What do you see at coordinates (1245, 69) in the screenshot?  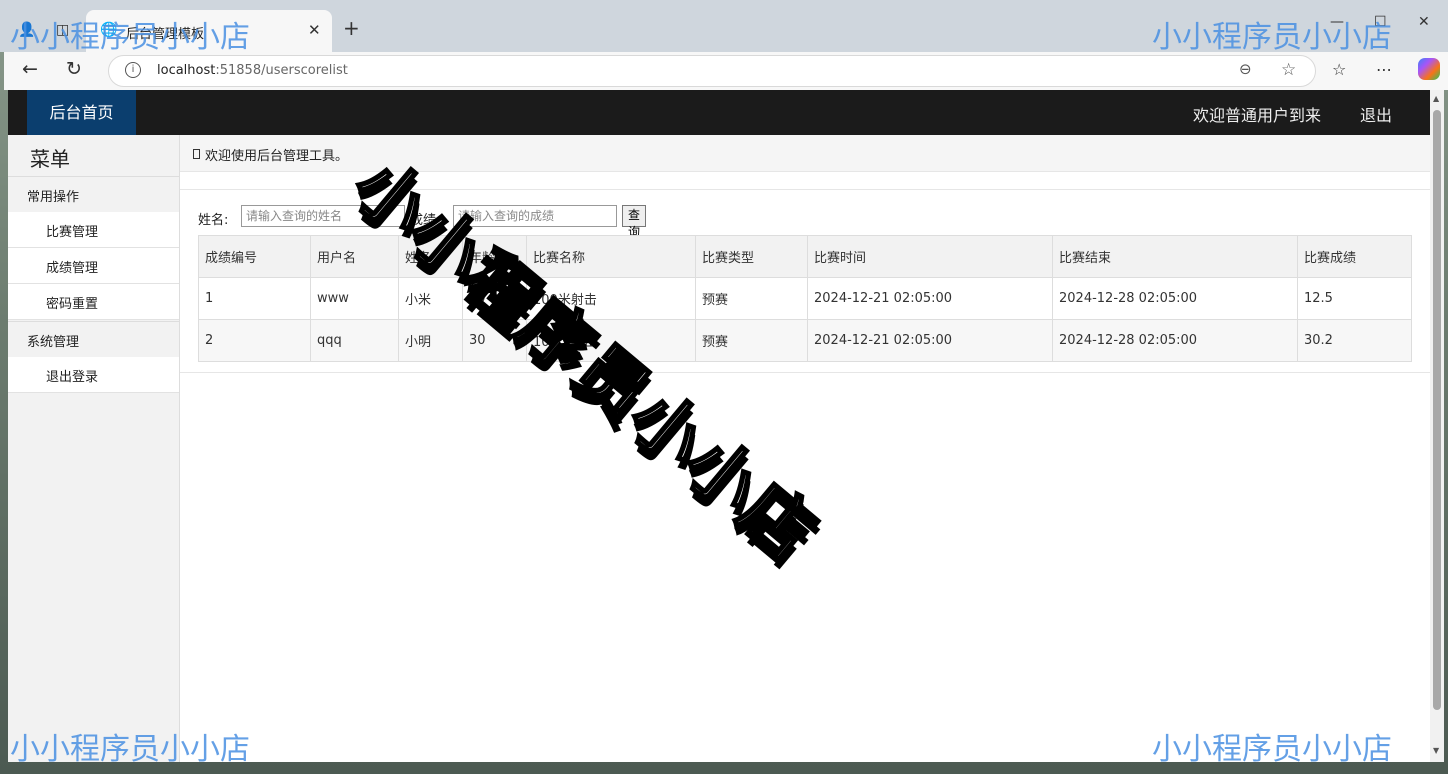 I see `zoom-icon: ⊖` at bounding box center [1245, 69].